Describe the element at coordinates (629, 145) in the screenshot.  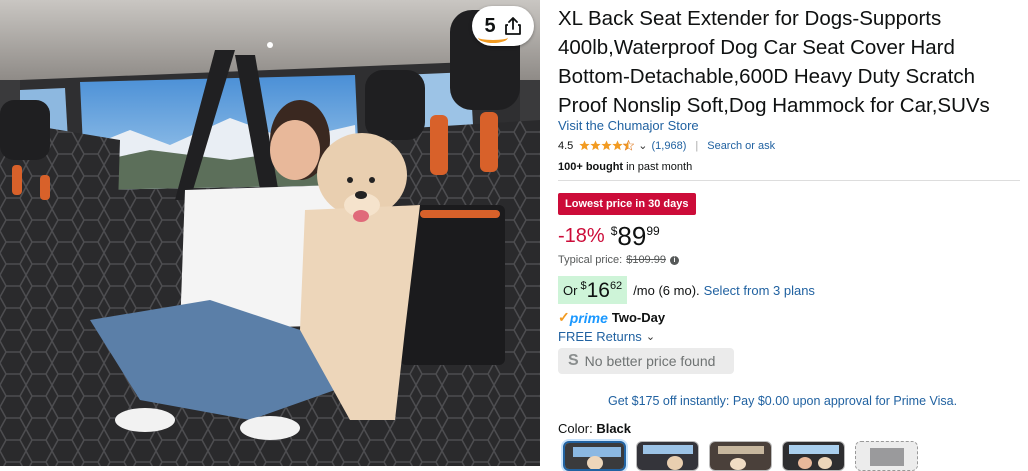
I see `half-star-icon` at that location.